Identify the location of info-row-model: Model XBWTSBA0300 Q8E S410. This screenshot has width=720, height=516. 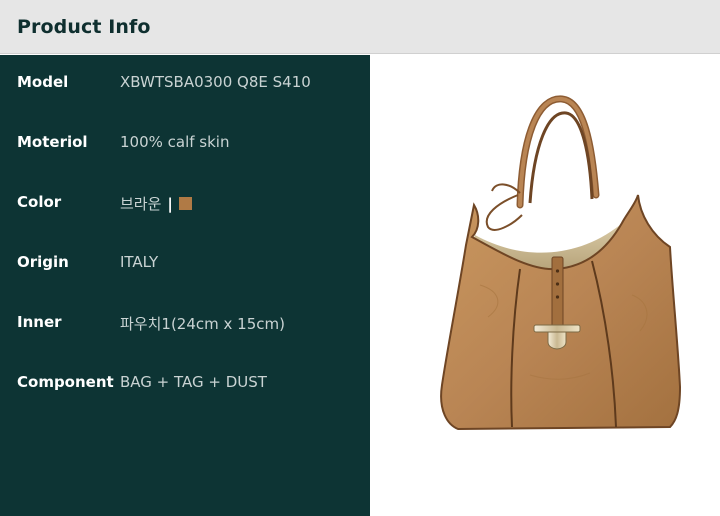
(185, 85).